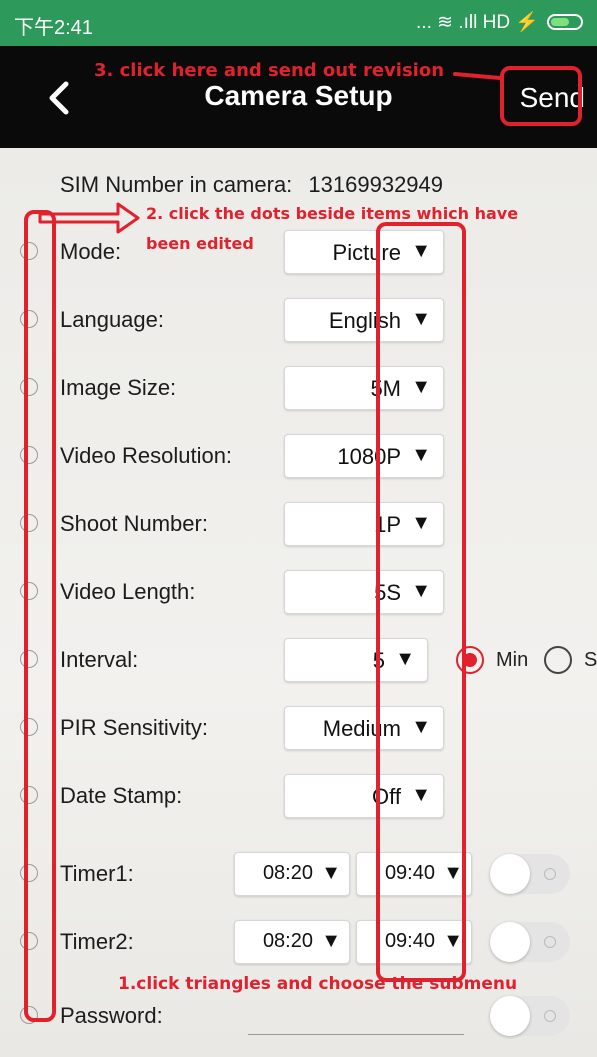 The height and width of the screenshot is (1057, 597). I want to click on annotation-step1: 1.click triangles and choose the submenu, so click(318, 984).